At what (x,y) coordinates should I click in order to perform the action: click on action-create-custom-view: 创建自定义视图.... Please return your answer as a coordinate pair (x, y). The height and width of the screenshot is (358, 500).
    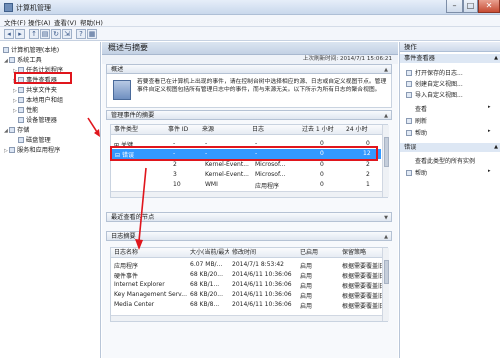
    Looking at the image, I should click on (434, 83).